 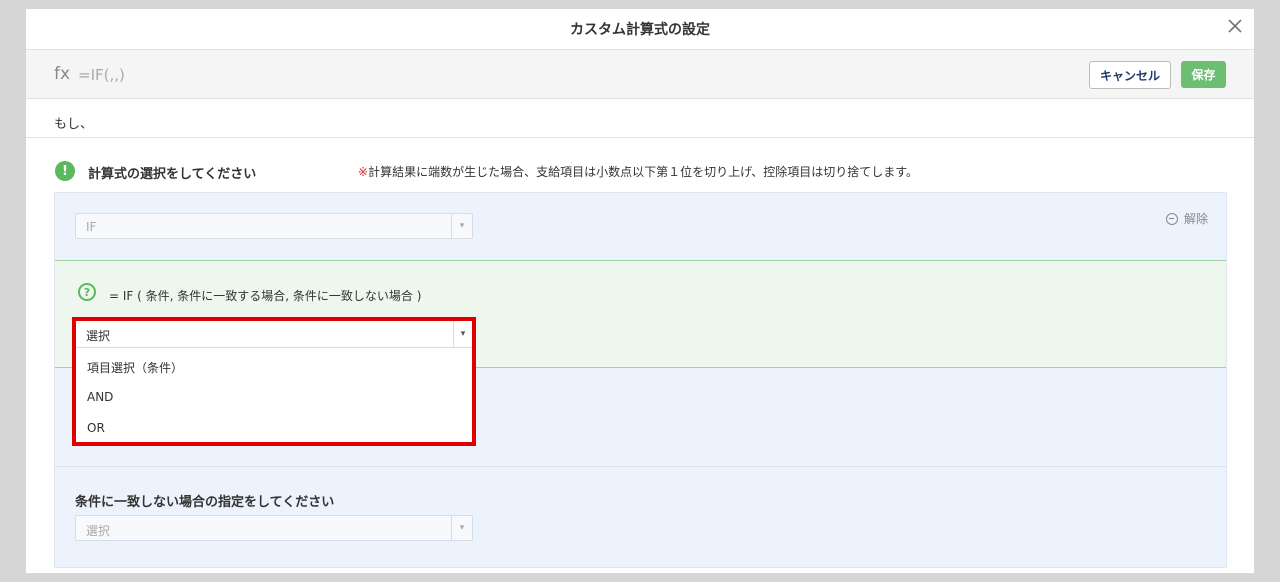 I want to click on save-button: 保存, so click(x=1203, y=74).